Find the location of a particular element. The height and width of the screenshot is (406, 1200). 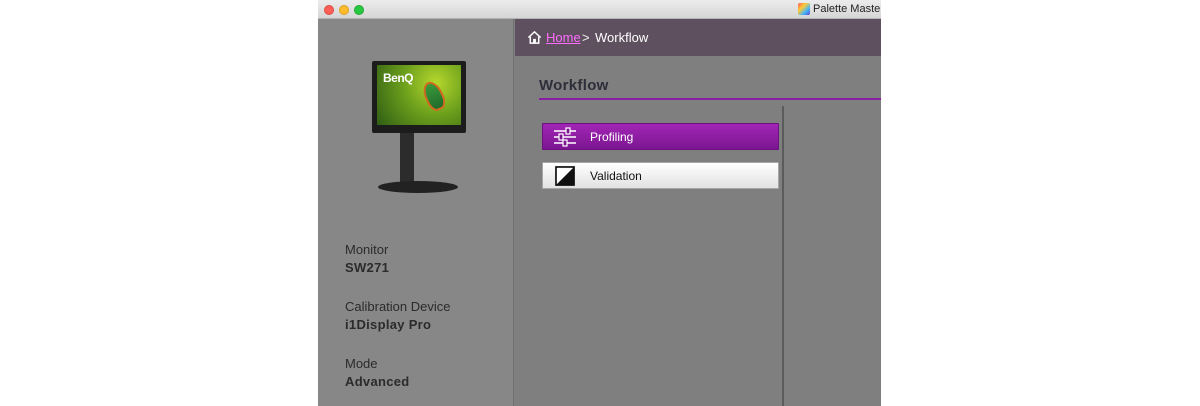

close-window-button is located at coordinates (329, 10).